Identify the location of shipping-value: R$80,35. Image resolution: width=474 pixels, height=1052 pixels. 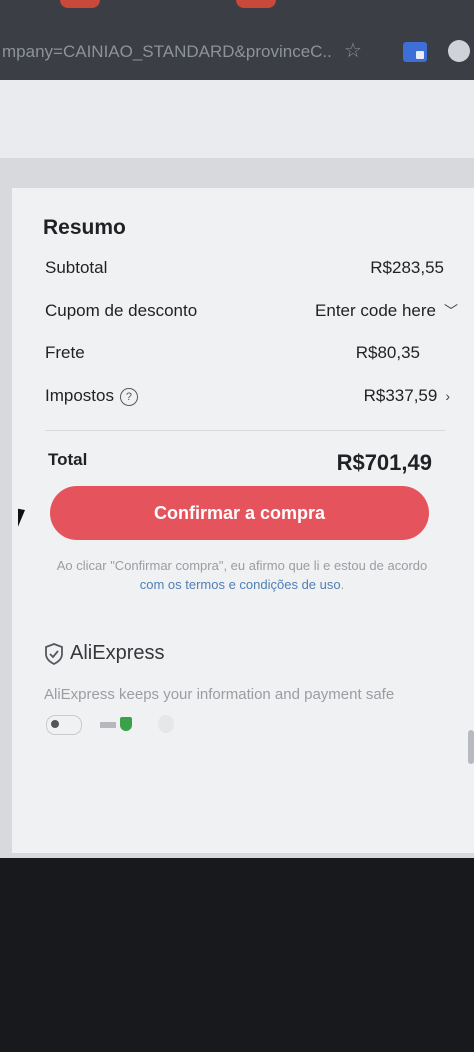
(387, 352).